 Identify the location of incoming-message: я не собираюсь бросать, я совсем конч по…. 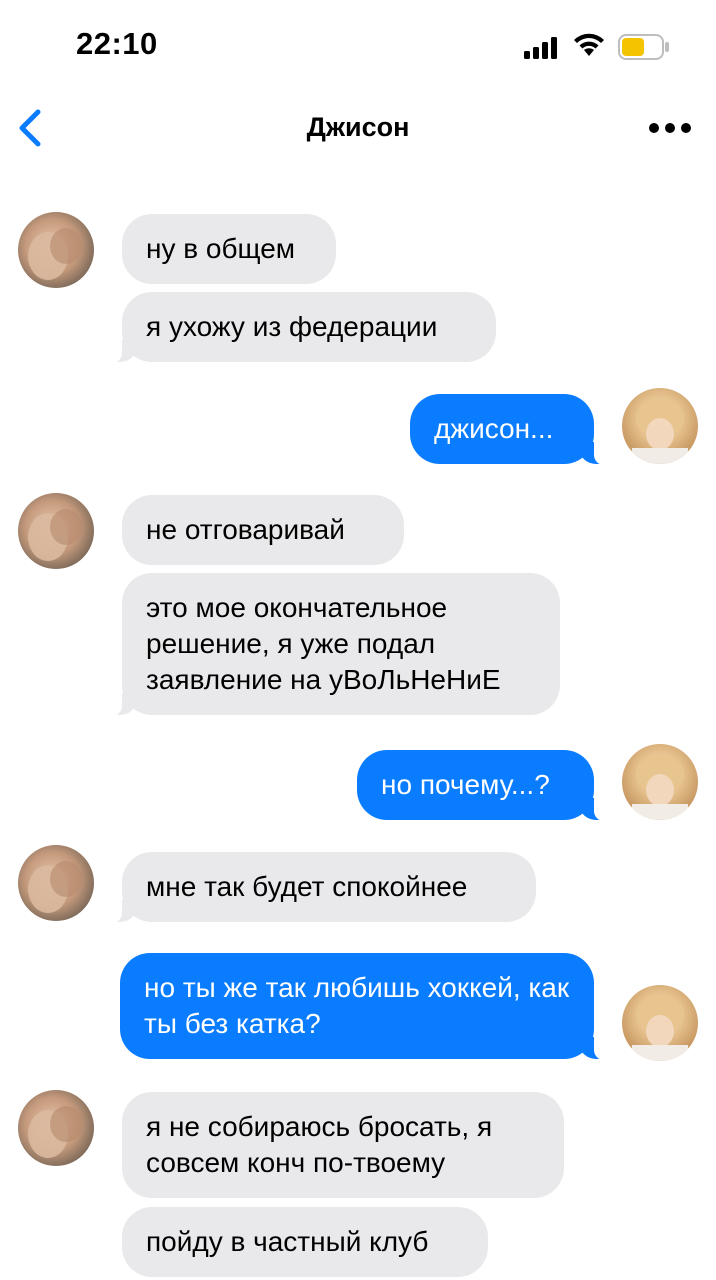
(343, 1145).